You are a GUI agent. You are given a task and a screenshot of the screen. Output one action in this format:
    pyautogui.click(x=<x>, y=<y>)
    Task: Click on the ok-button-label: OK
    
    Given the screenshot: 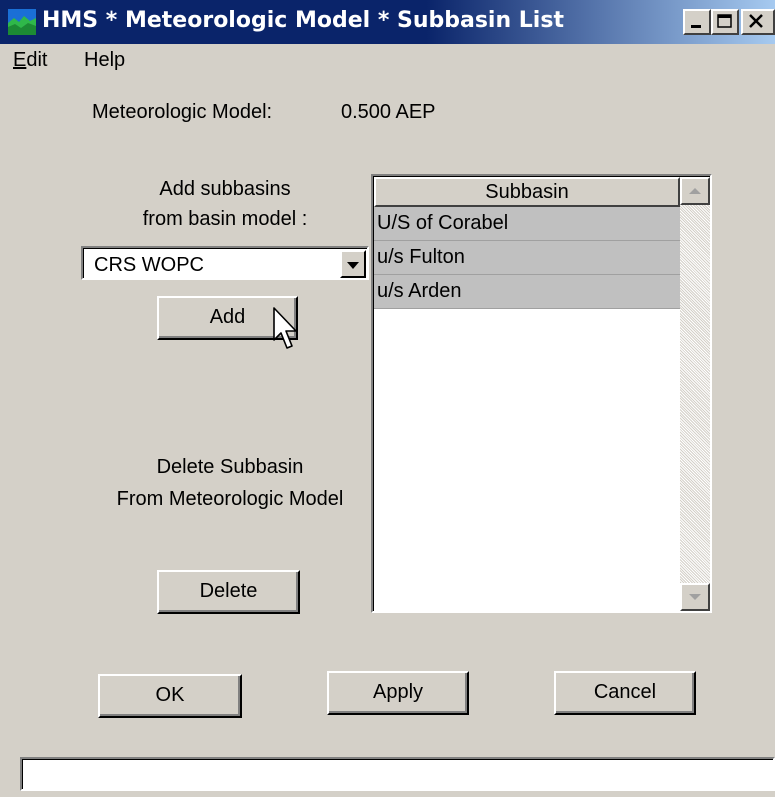 What is the action you would take?
    pyautogui.click(x=170, y=695)
    